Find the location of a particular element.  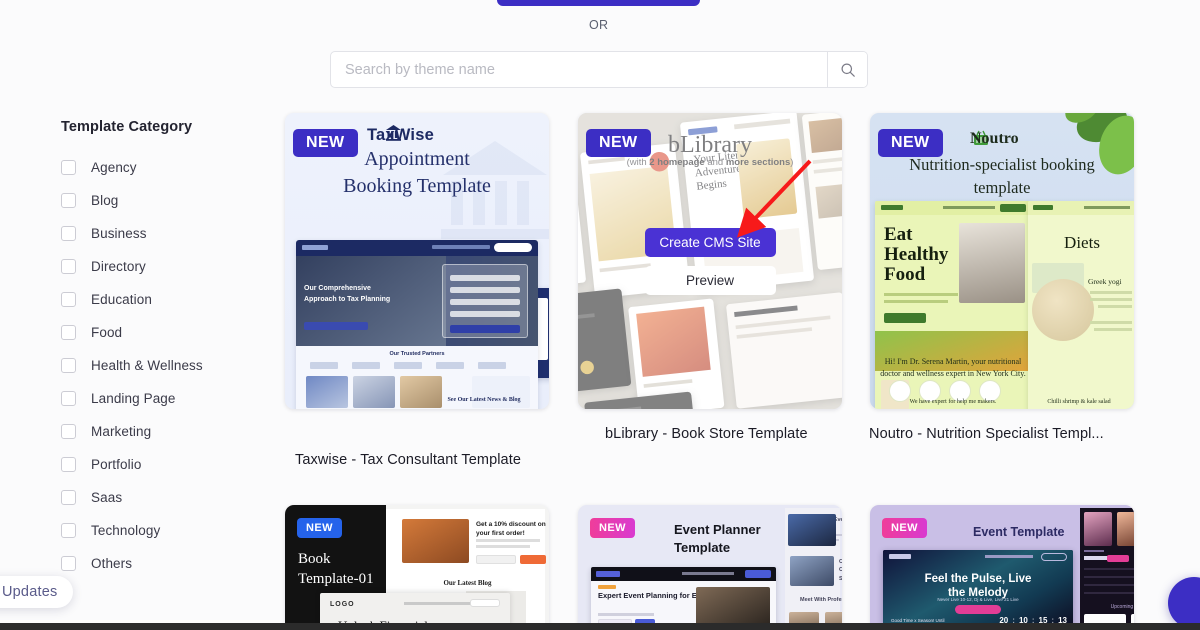

taxwise-blog-label: See Our Latest News & Blog is located at coordinates (484, 400).